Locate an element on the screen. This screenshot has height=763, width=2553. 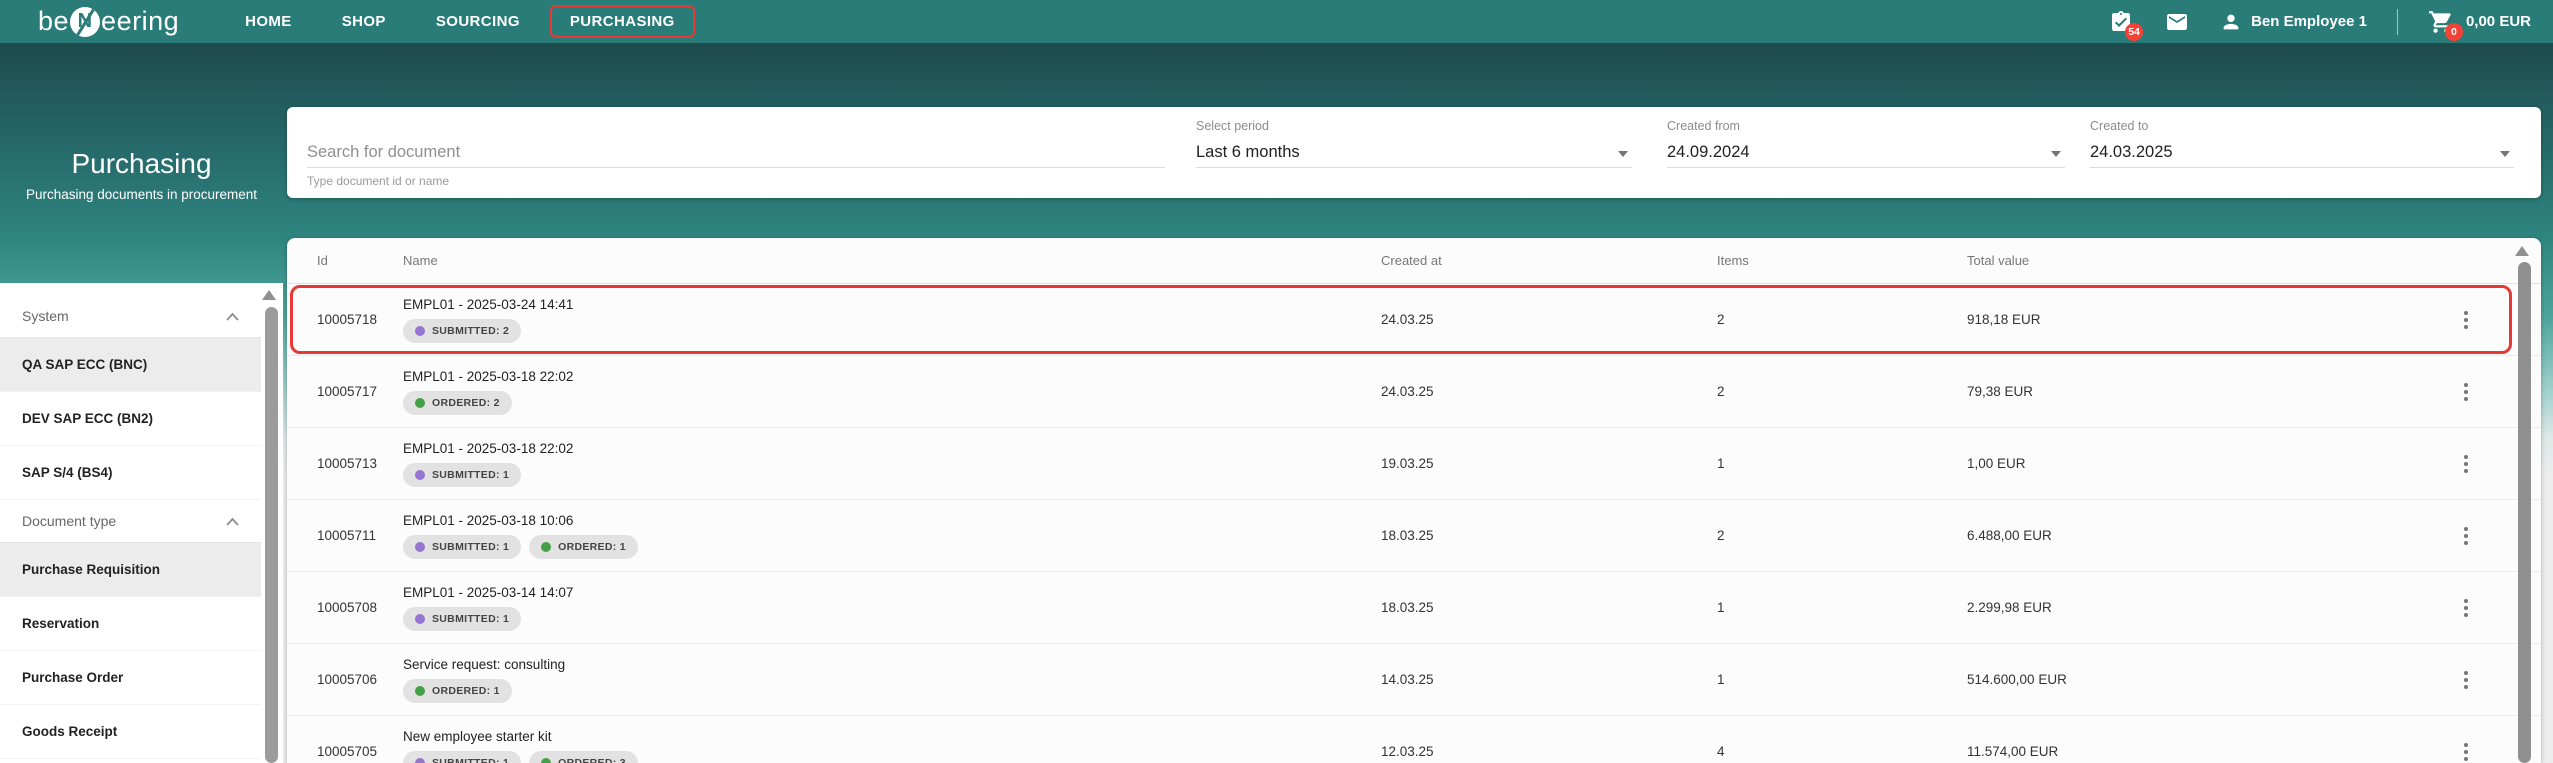
created-to-value: 24.03.2025 is located at coordinates (2131, 152).